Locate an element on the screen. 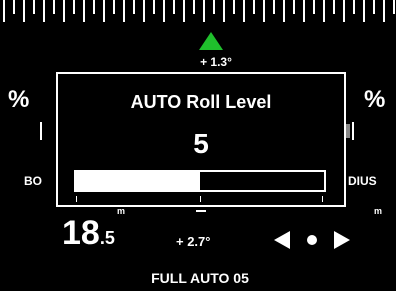  tick-ruler is located at coordinates (199, 11).